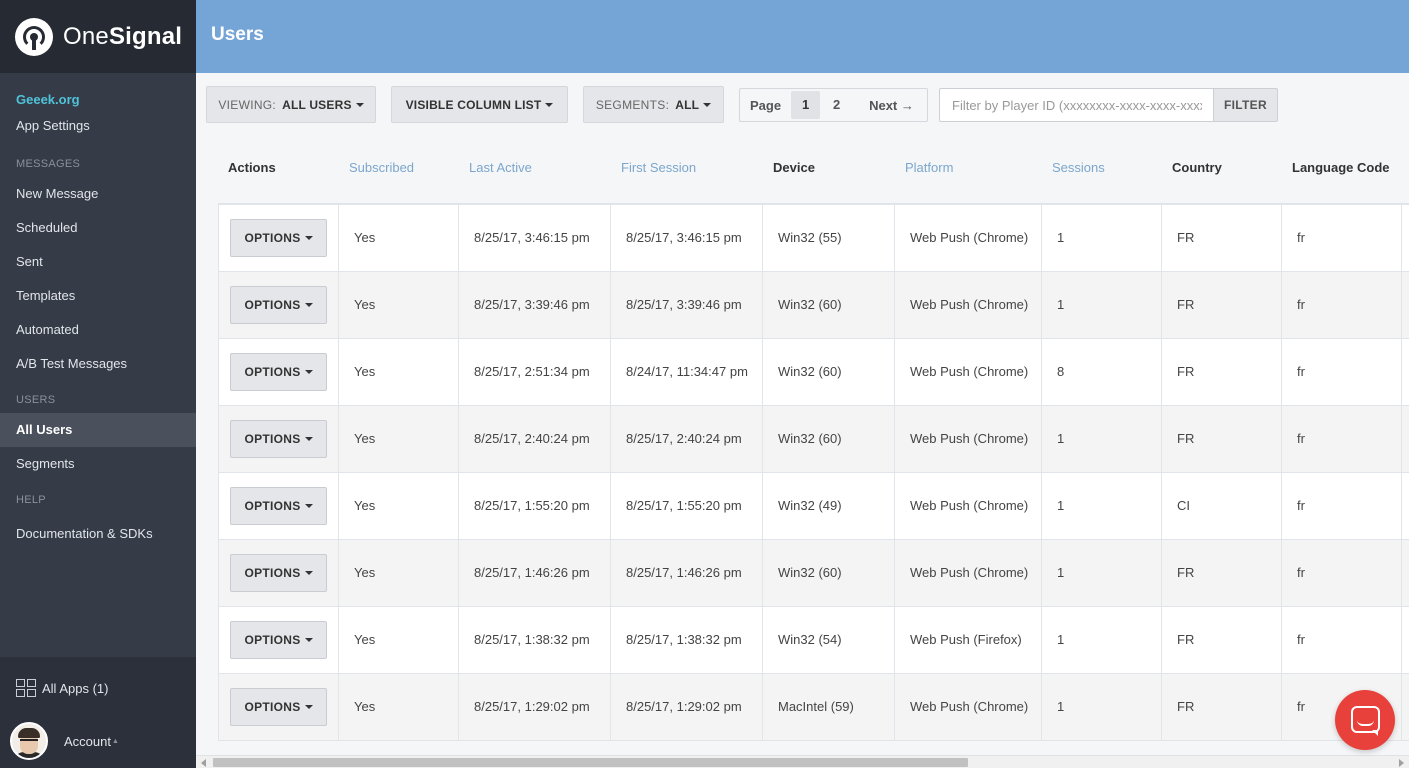 This screenshot has width=1409, height=768. What do you see at coordinates (806, 105) in the screenshot?
I see `page-1-button: 1` at bounding box center [806, 105].